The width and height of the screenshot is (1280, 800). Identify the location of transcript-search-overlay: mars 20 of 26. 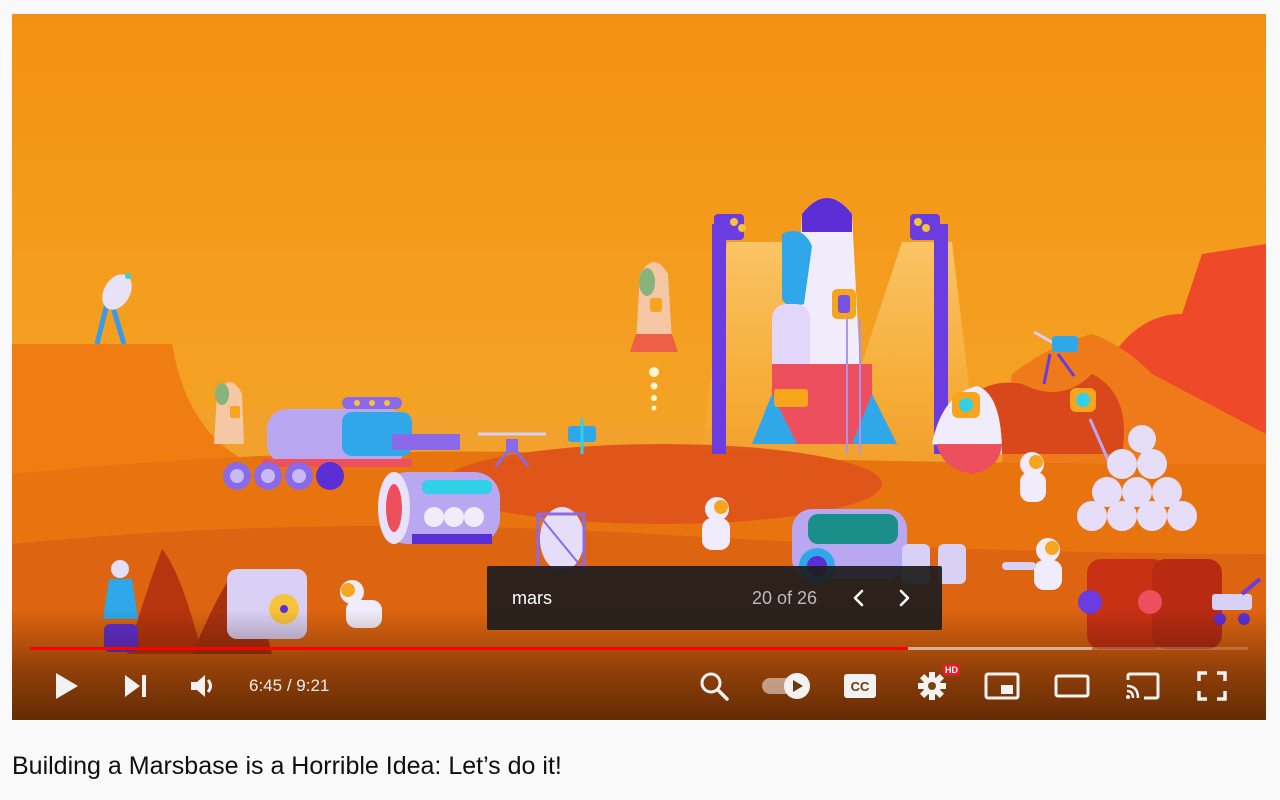
(714, 598).